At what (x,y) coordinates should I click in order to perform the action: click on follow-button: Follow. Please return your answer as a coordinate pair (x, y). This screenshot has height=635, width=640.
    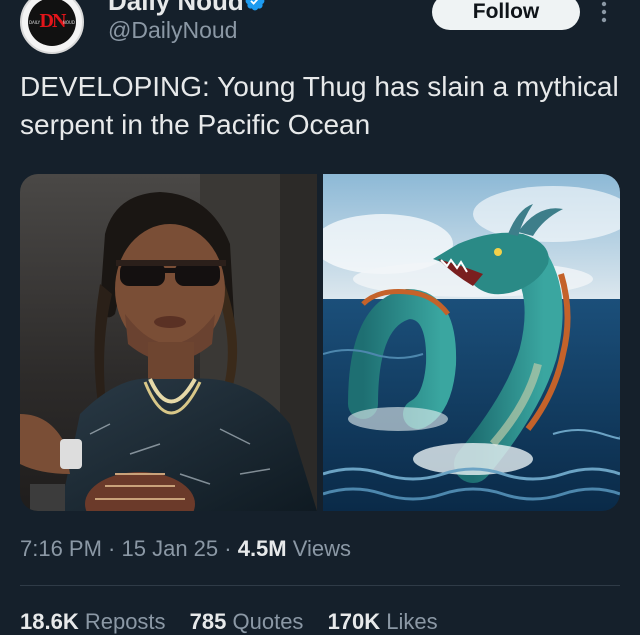
    Looking at the image, I should click on (506, 15).